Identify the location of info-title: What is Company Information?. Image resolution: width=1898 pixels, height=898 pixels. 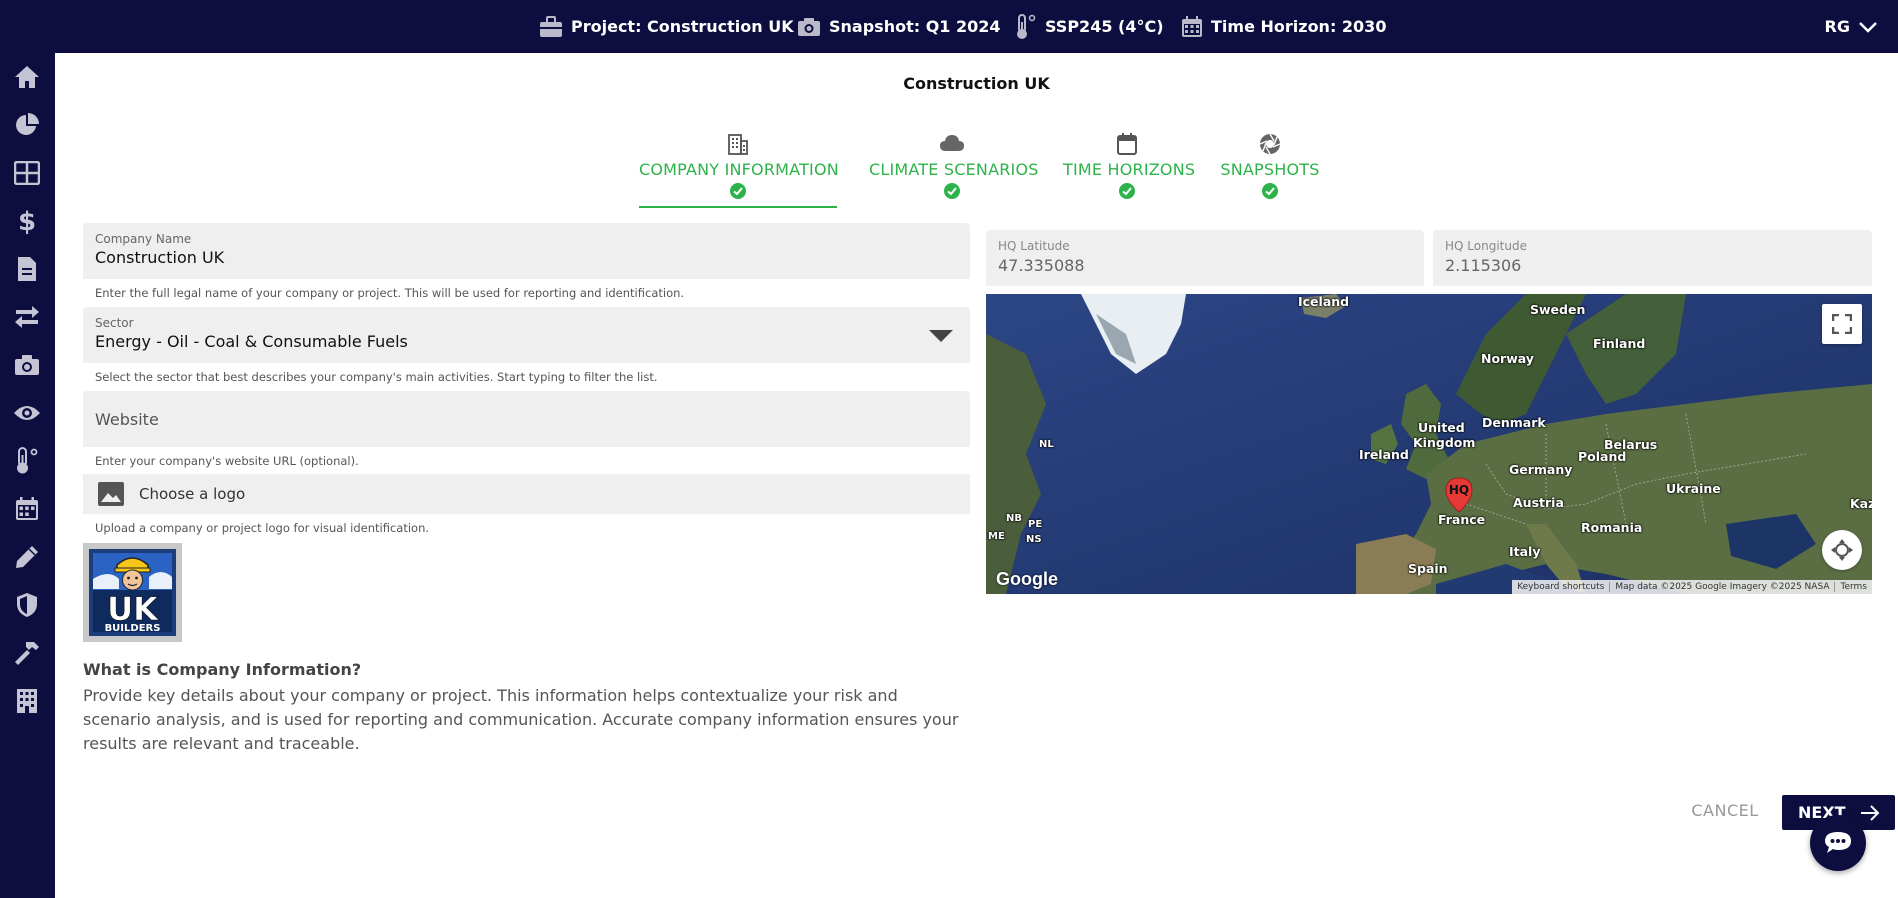
(222, 669).